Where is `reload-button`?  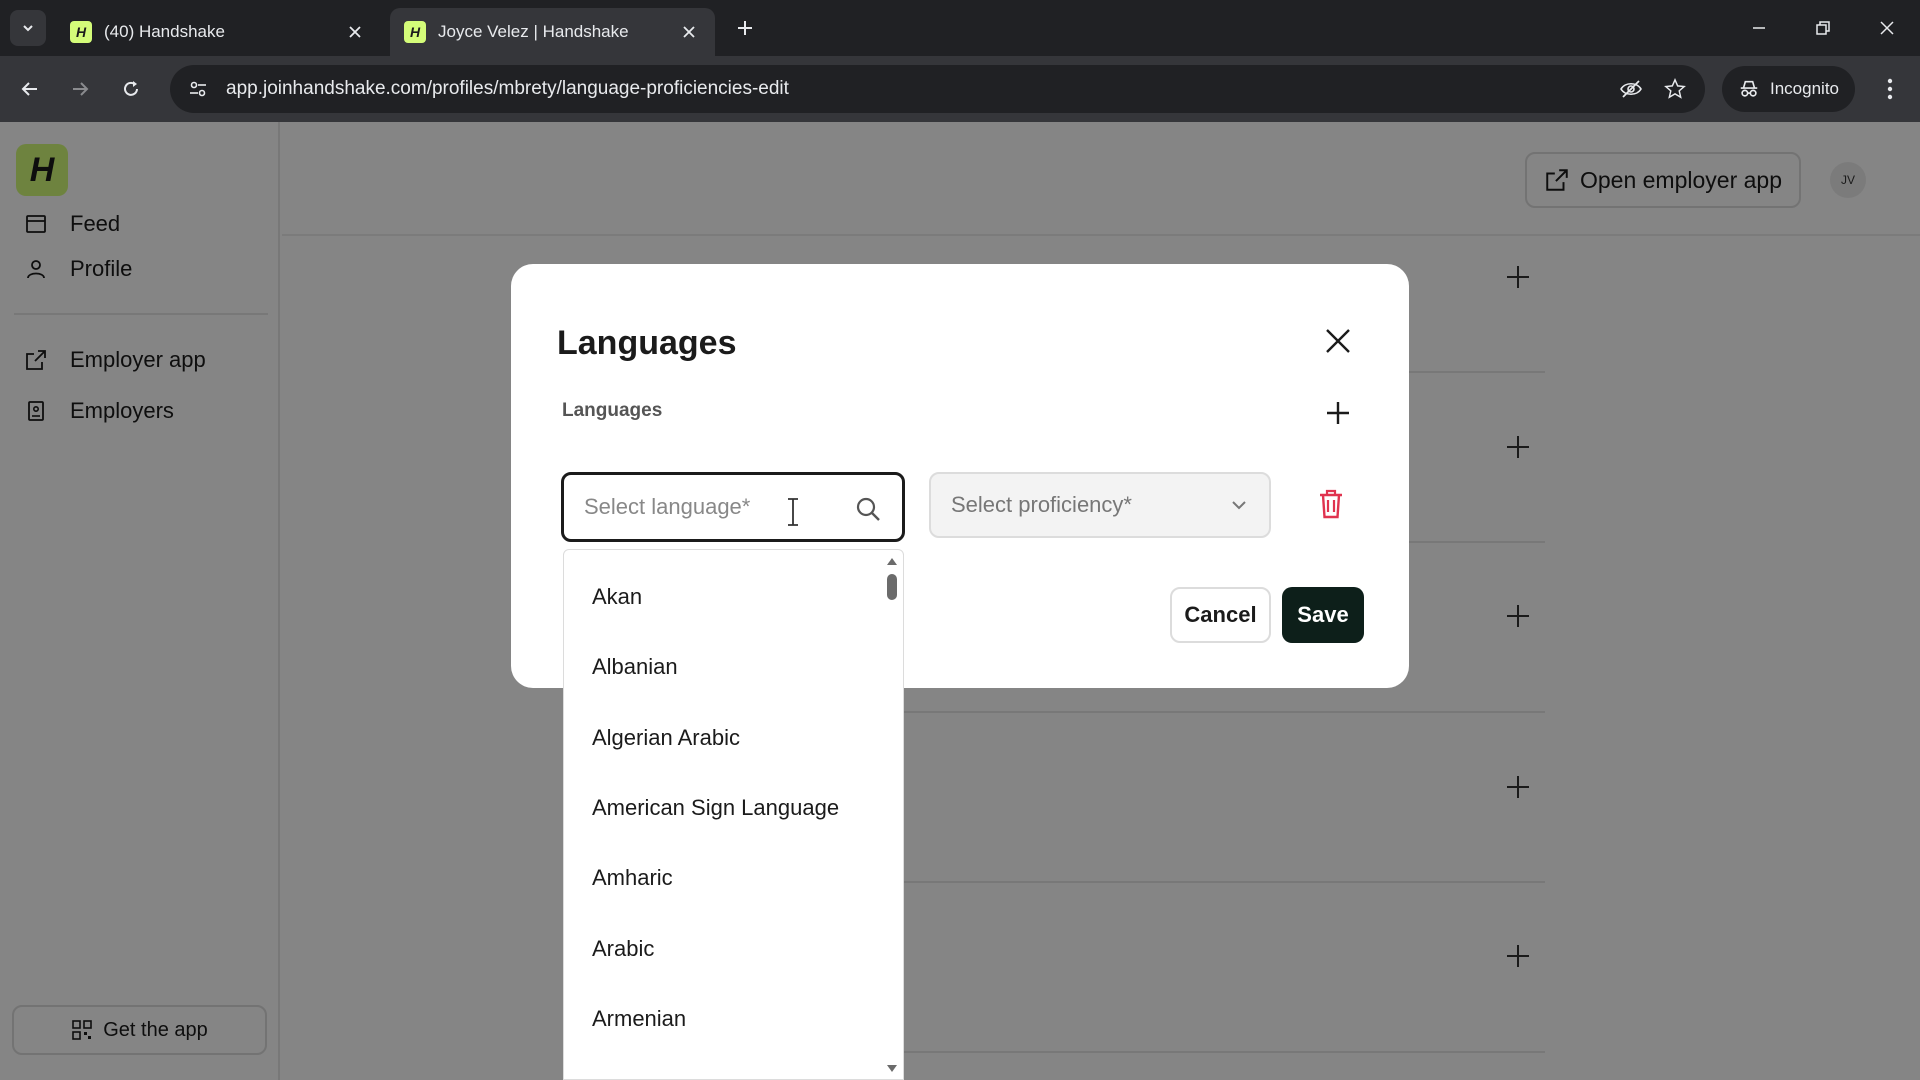 reload-button is located at coordinates (131, 89).